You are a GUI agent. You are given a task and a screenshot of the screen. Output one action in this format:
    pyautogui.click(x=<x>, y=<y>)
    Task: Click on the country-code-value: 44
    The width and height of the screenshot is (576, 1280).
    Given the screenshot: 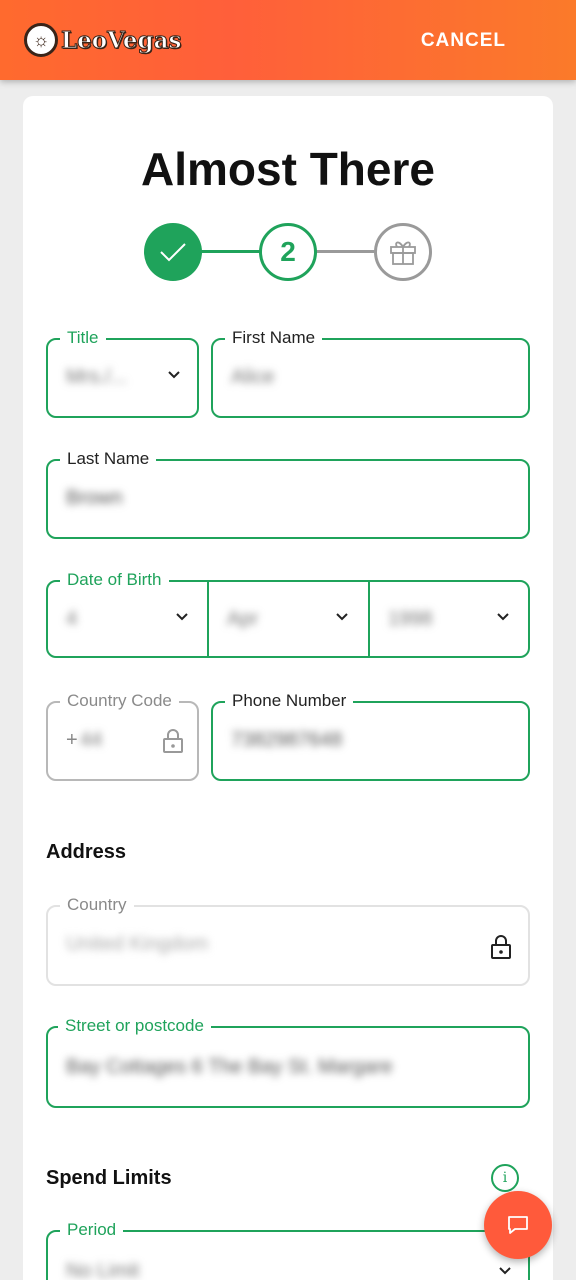 What is the action you would take?
    pyautogui.click(x=91, y=740)
    